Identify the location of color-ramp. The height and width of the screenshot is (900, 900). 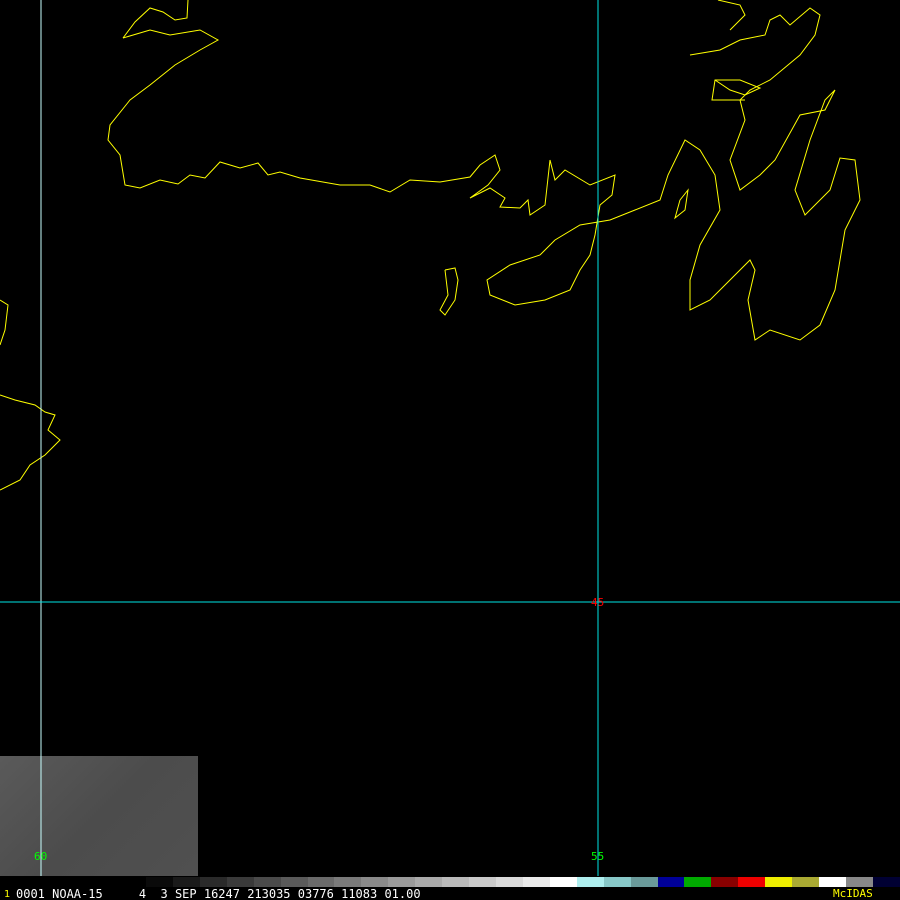
(523, 882).